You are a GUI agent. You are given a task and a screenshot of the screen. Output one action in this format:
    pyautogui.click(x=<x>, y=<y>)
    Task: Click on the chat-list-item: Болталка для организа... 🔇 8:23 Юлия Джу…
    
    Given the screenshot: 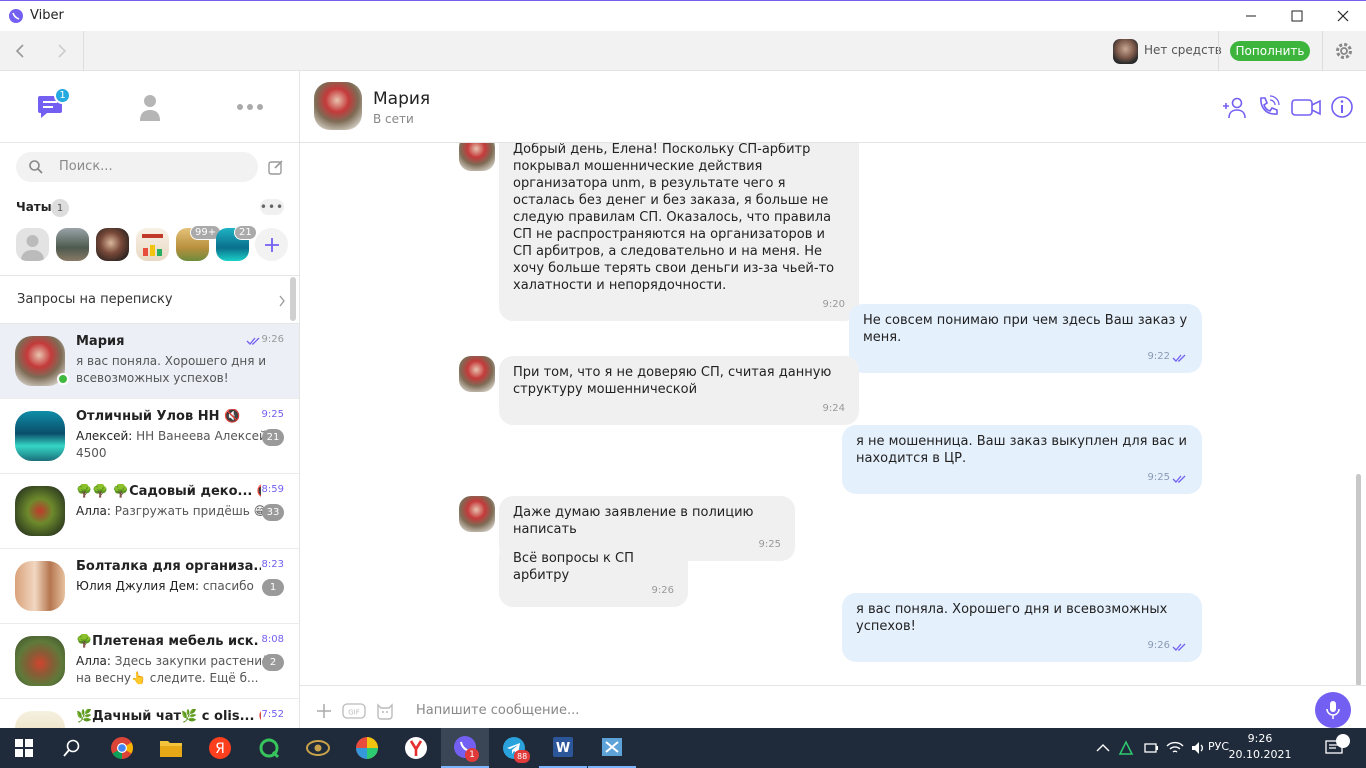 What is the action you would take?
    pyautogui.click(x=149, y=586)
    